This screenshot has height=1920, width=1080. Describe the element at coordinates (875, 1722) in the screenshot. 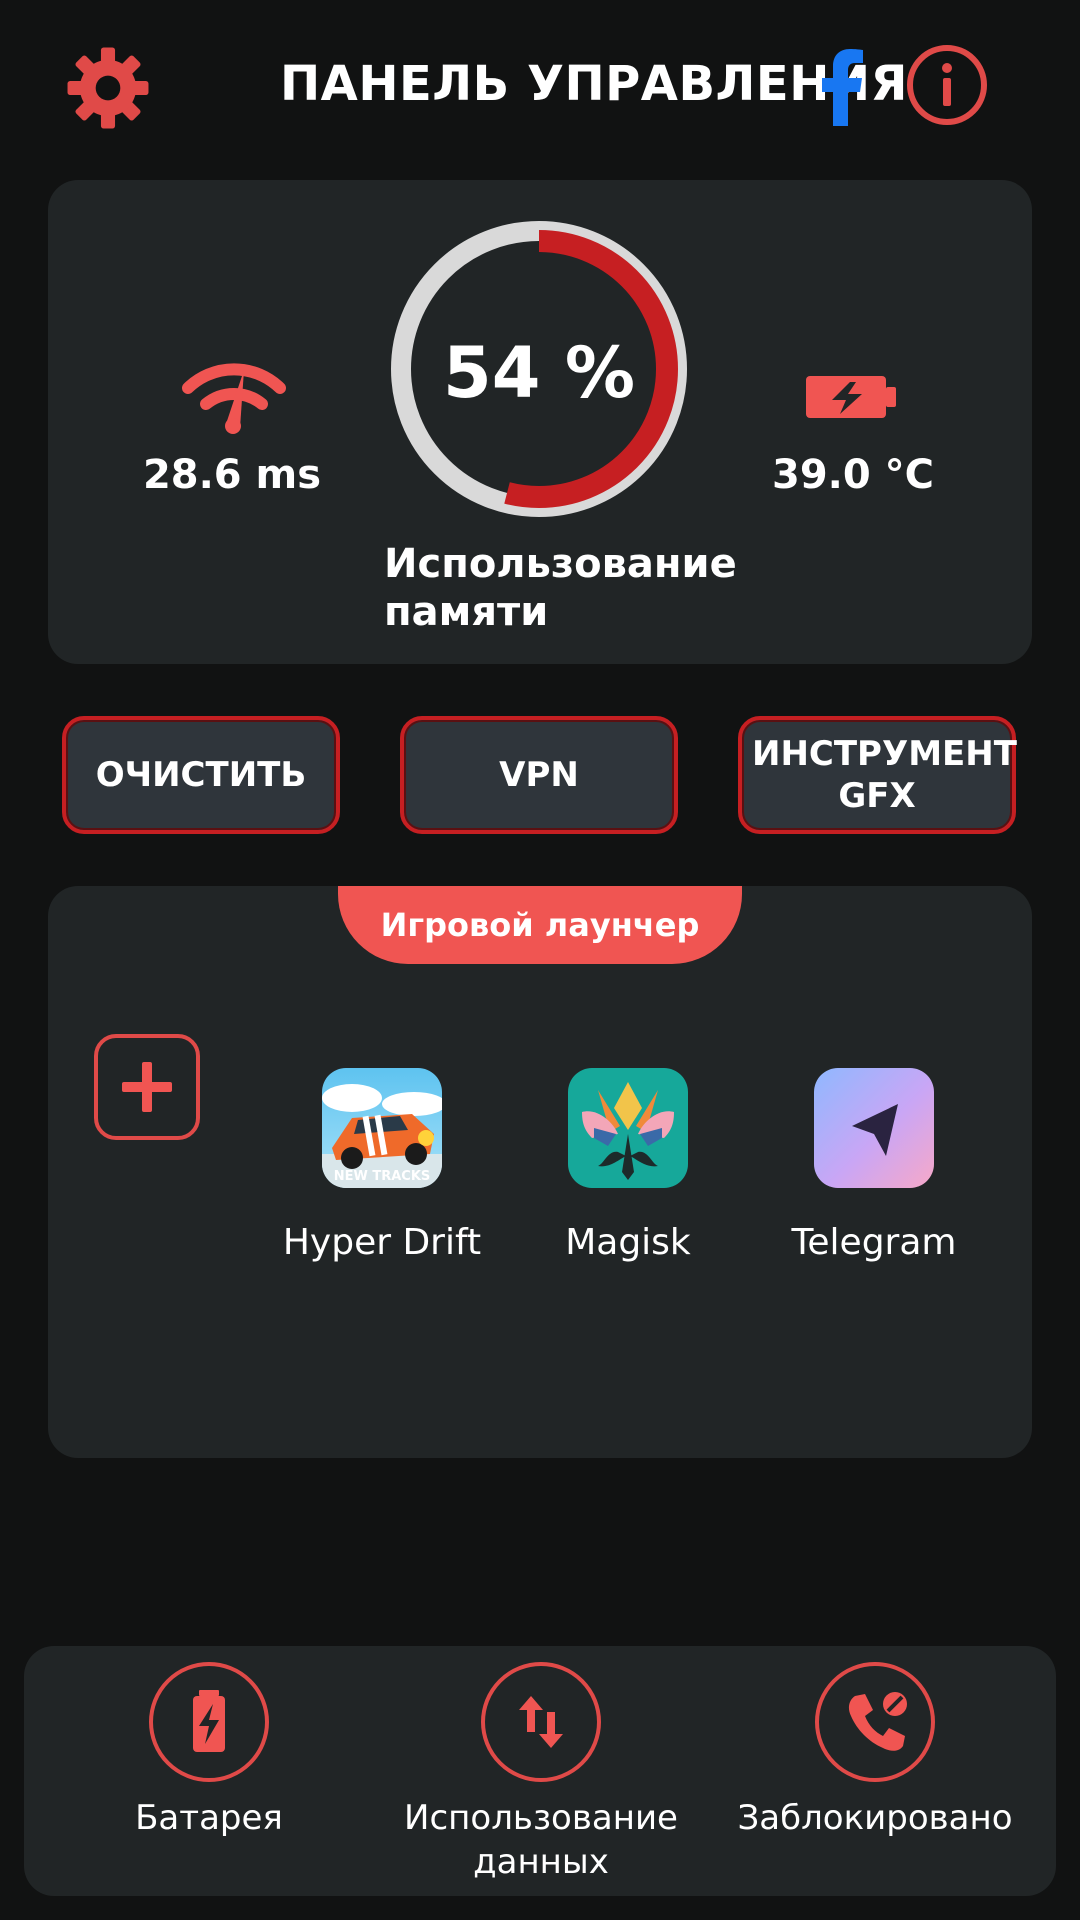

I see `blocked-call-icon` at that location.